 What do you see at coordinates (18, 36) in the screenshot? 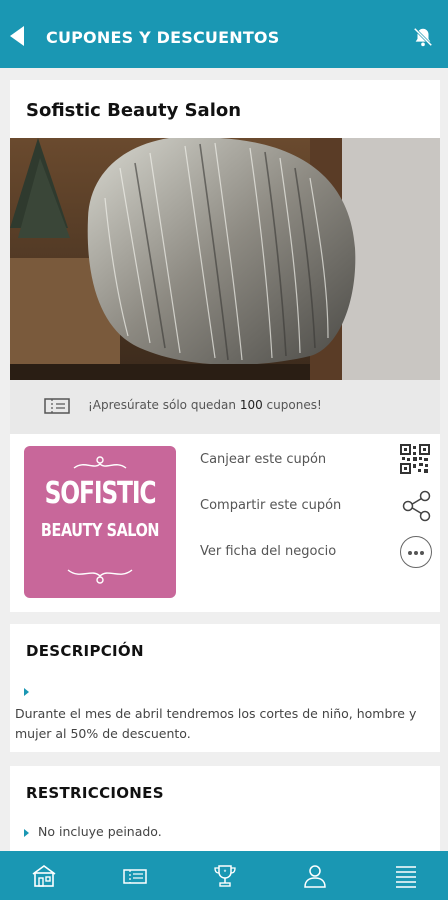
I see `back-arrow-icon` at bounding box center [18, 36].